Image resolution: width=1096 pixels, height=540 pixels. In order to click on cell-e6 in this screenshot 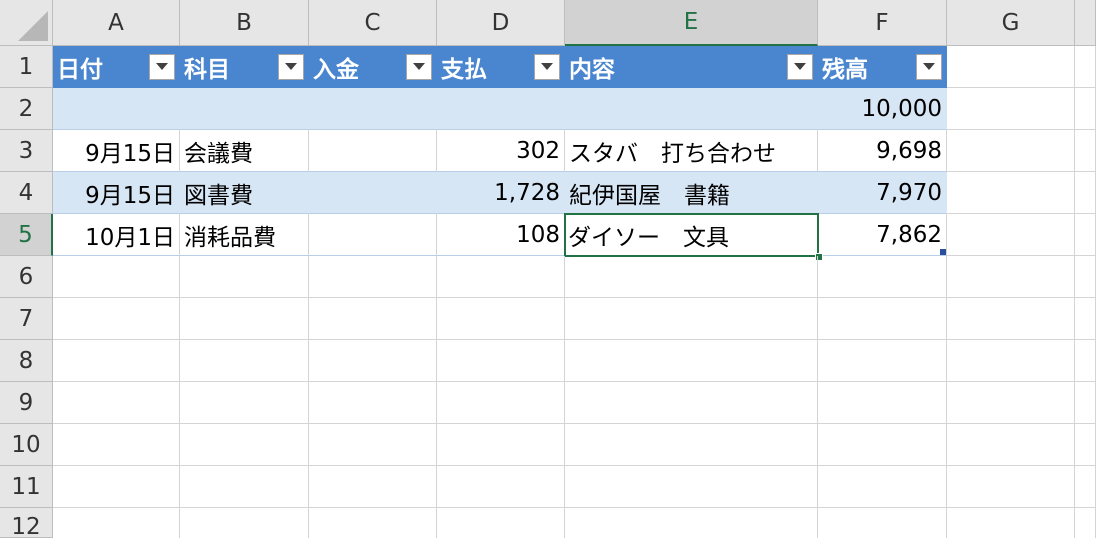, I will do `click(691, 277)`.